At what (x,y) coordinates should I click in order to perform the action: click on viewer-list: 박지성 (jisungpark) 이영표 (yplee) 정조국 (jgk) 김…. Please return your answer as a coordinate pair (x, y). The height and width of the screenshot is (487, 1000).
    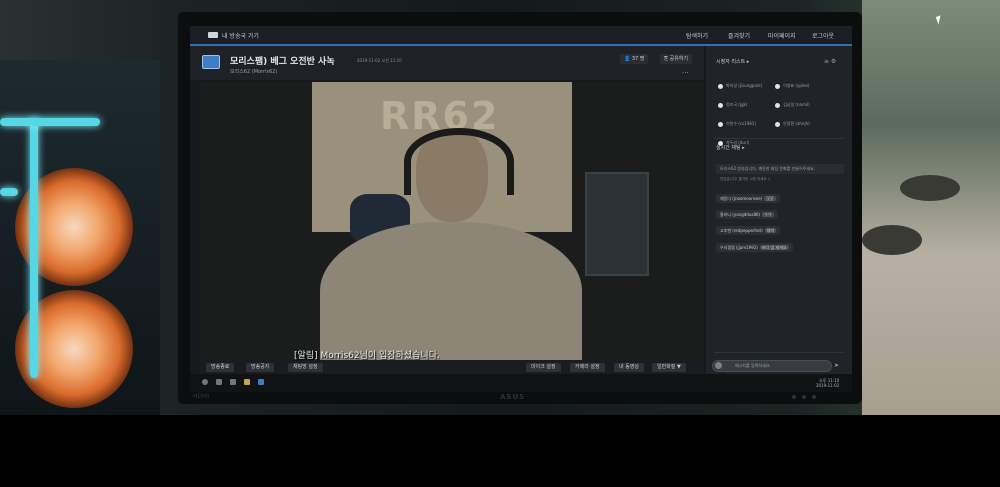
    Looking at the image, I should click on (771, 110).